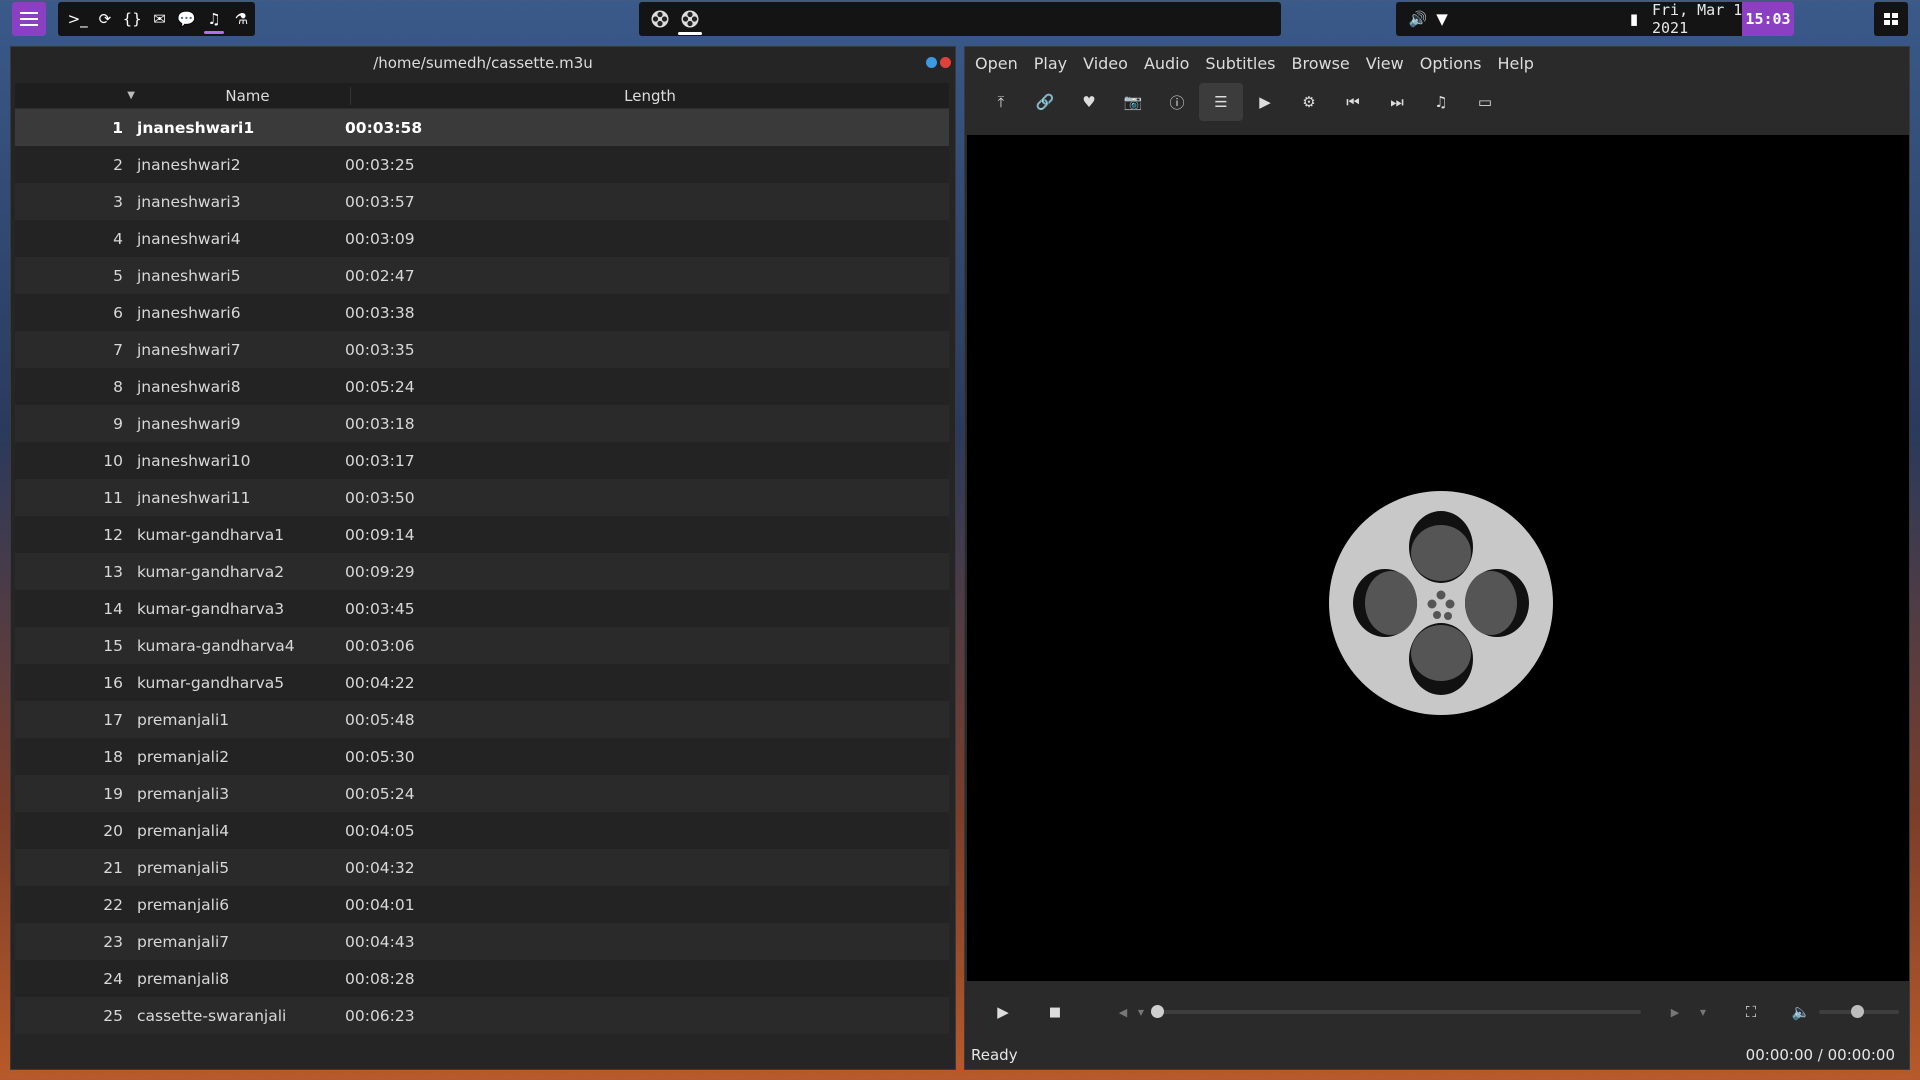  I want to click on mail-icon: ✉, so click(159, 19).